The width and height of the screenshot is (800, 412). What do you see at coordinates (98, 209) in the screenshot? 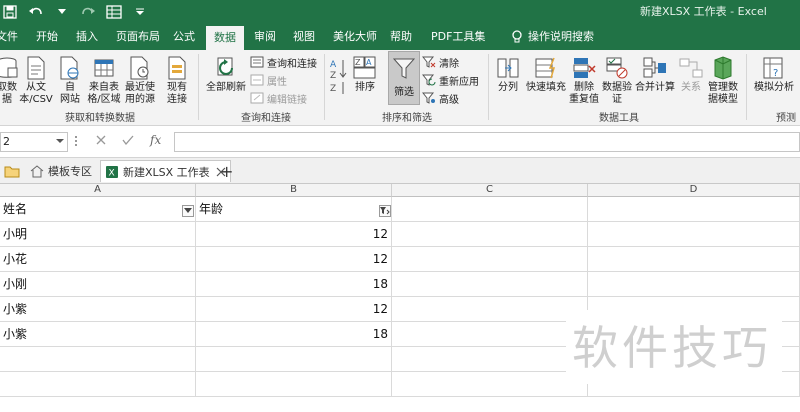
I see `cell-a1: 姓名` at bounding box center [98, 209].